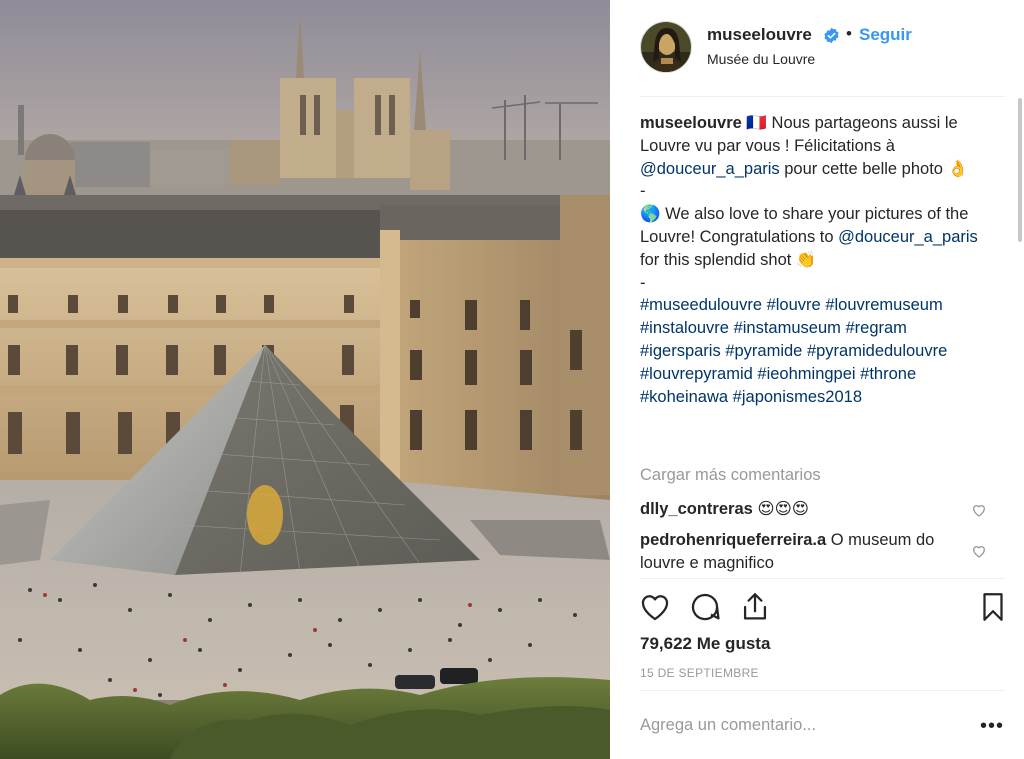 Image resolution: width=1024 pixels, height=759 pixels. Describe the element at coordinates (684, 328) in the screenshot. I see `hashtag-link: #instalouvre` at that location.